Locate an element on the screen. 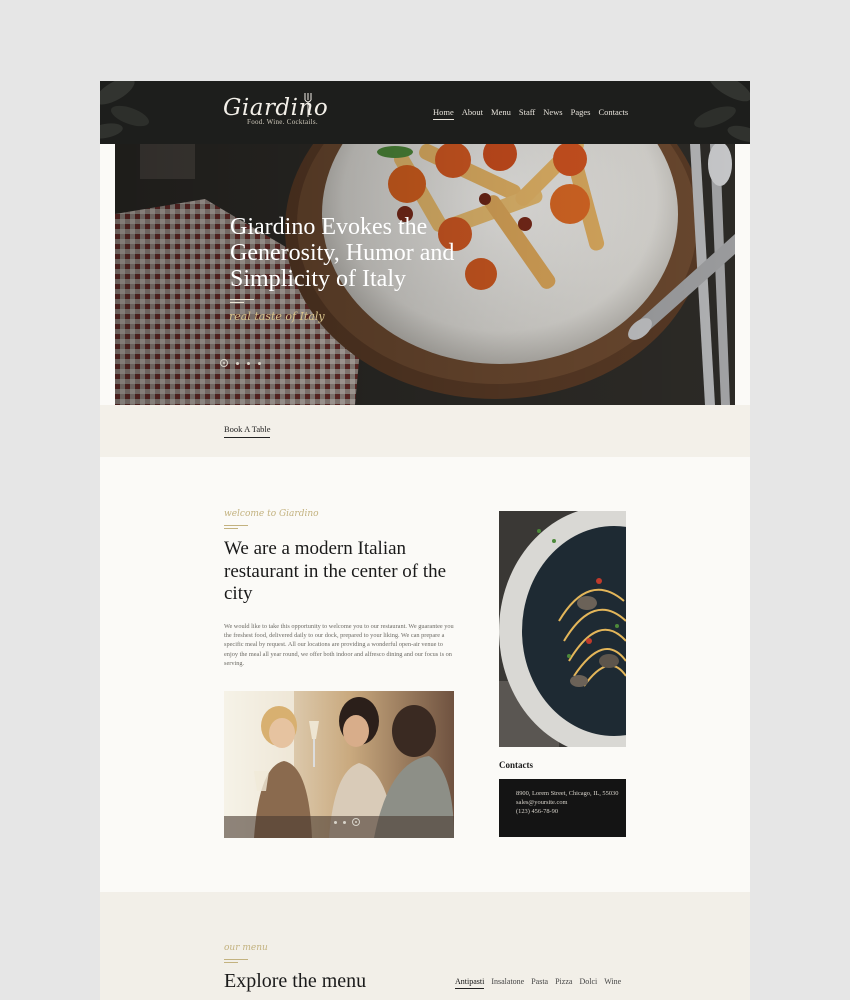 This screenshot has width=850, height=1000. slider-dots is located at coordinates (240, 363).